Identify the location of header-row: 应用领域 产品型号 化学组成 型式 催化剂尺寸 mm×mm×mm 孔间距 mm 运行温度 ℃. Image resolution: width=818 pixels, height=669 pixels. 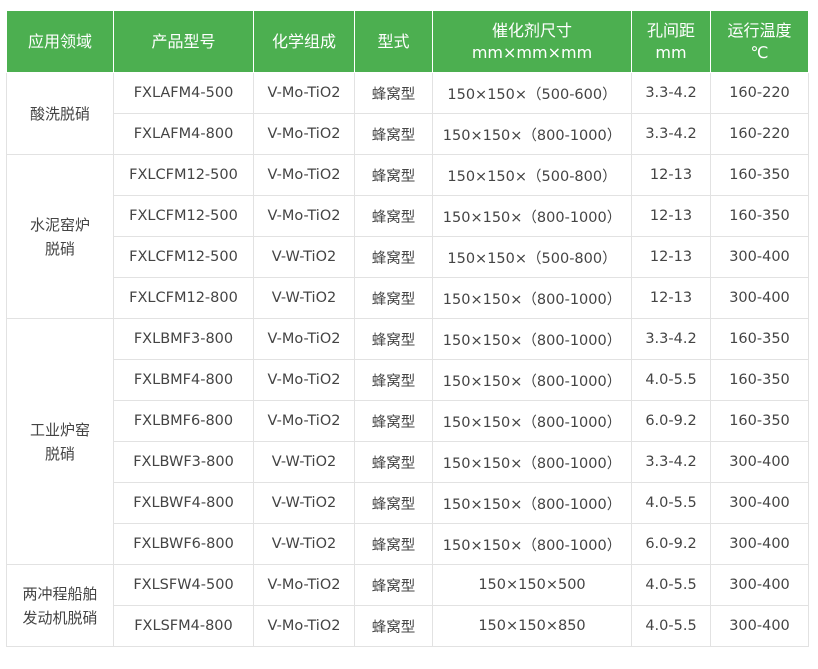
(407, 41).